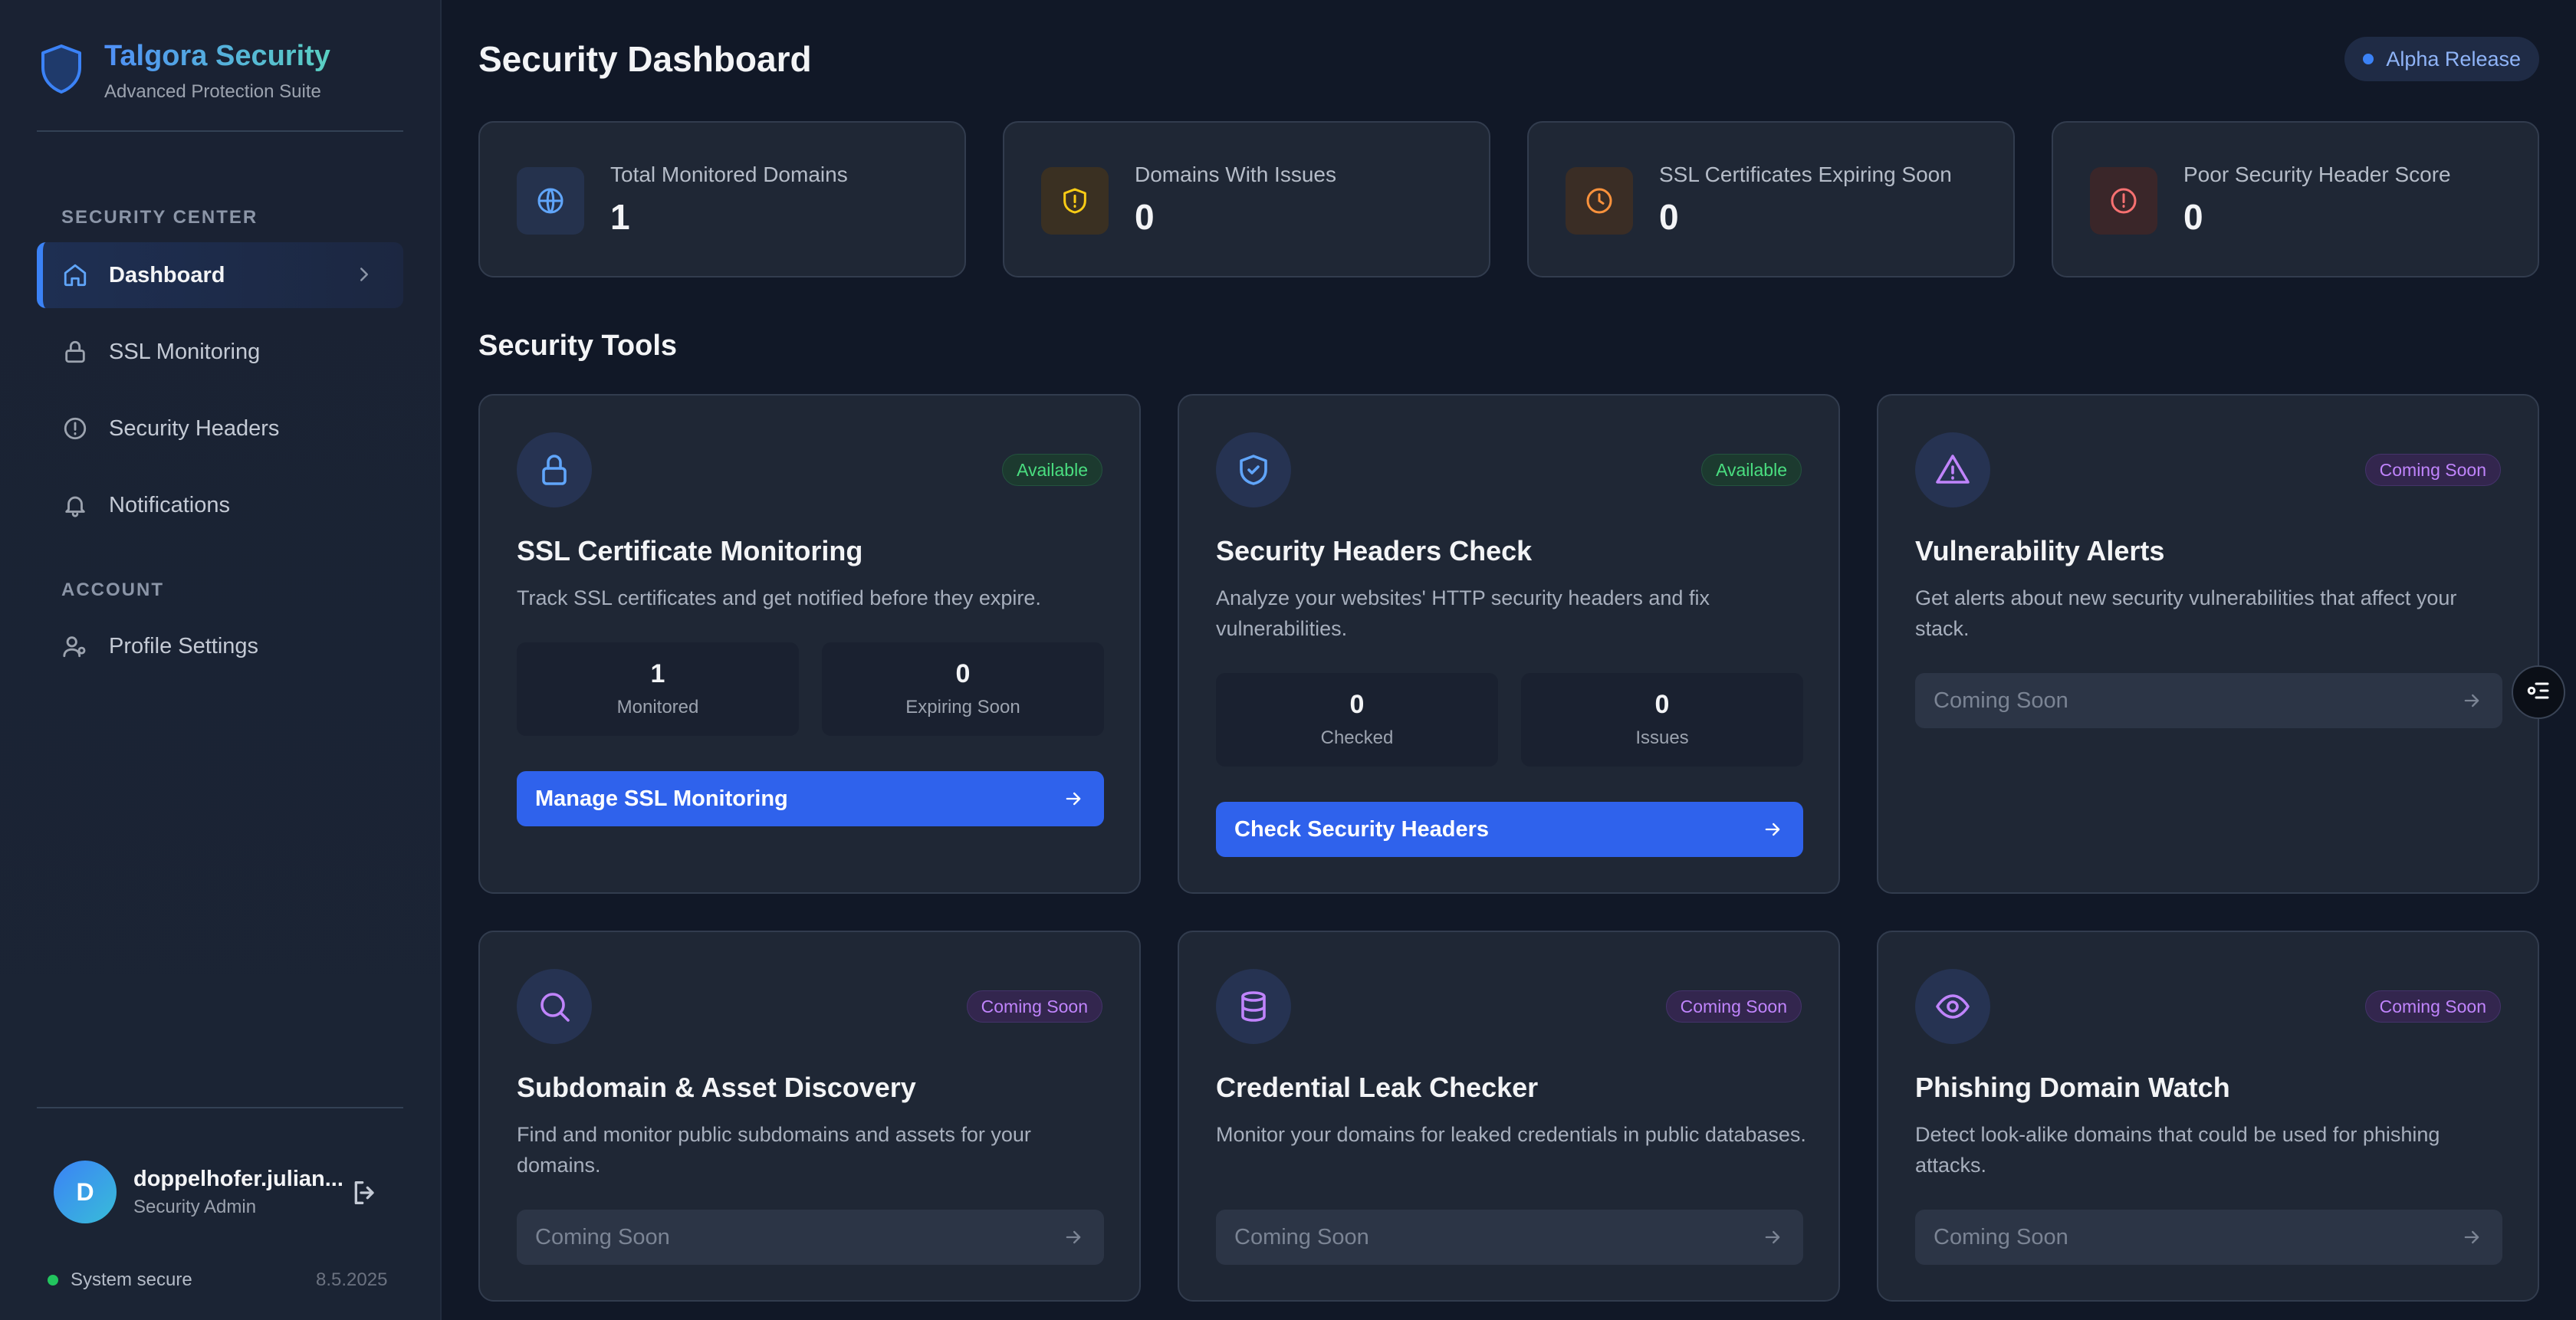 The width and height of the screenshot is (2576, 1320). What do you see at coordinates (554, 1006) in the screenshot?
I see `search-icon` at bounding box center [554, 1006].